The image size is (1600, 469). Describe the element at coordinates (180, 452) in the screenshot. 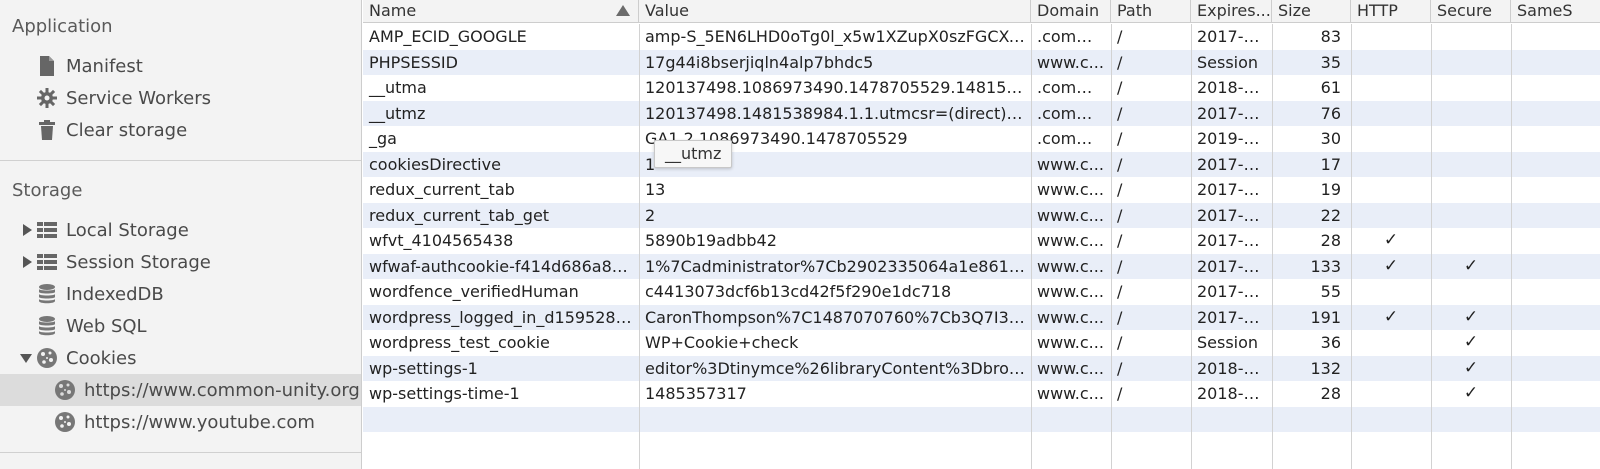

I see `sidebar-divider` at that location.